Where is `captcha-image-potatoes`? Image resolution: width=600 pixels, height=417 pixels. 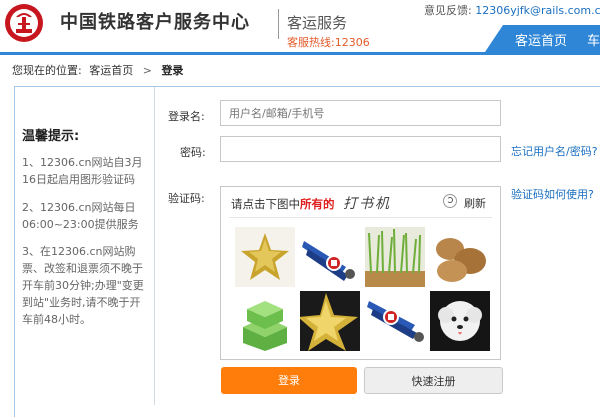
captcha-image-potatoes is located at coordinates (460, 257).